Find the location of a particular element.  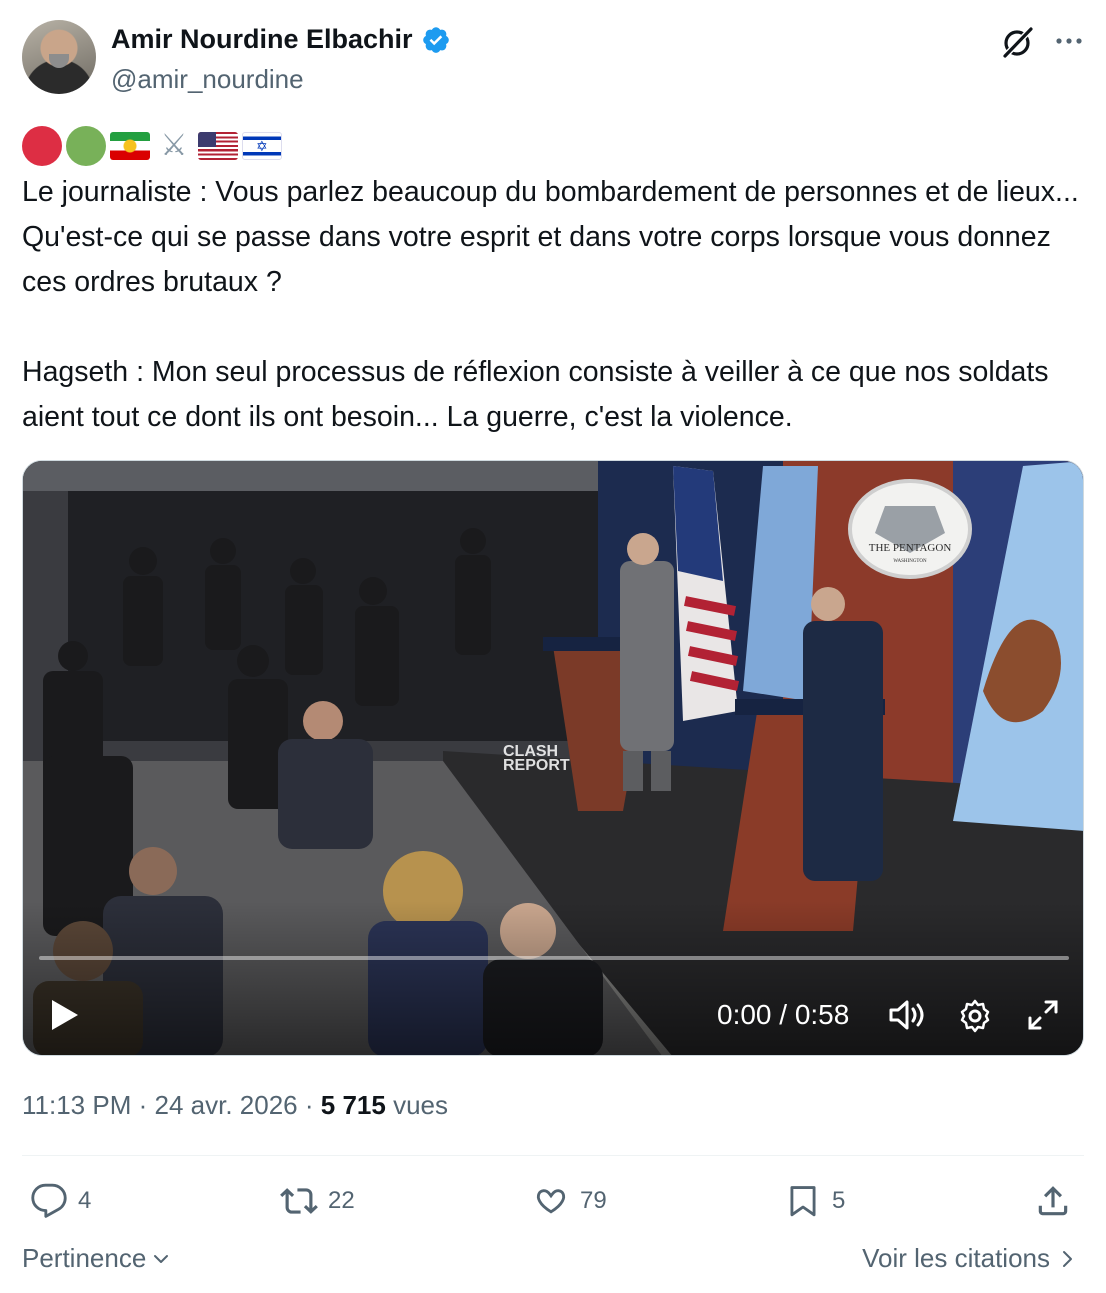

grok-icon is located at coordinates (1018, 42).